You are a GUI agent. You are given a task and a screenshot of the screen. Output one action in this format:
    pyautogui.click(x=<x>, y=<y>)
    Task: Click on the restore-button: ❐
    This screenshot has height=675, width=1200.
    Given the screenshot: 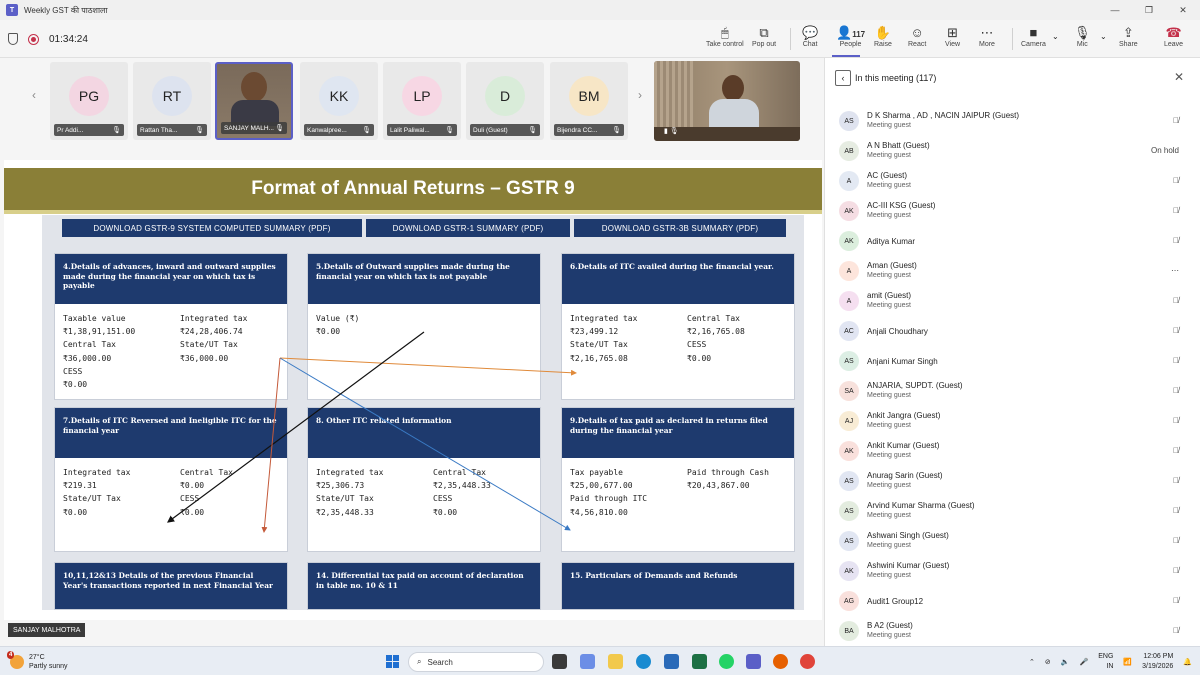 What is the action you would take?
    pyautogui.click(x=1149, y=10)
    